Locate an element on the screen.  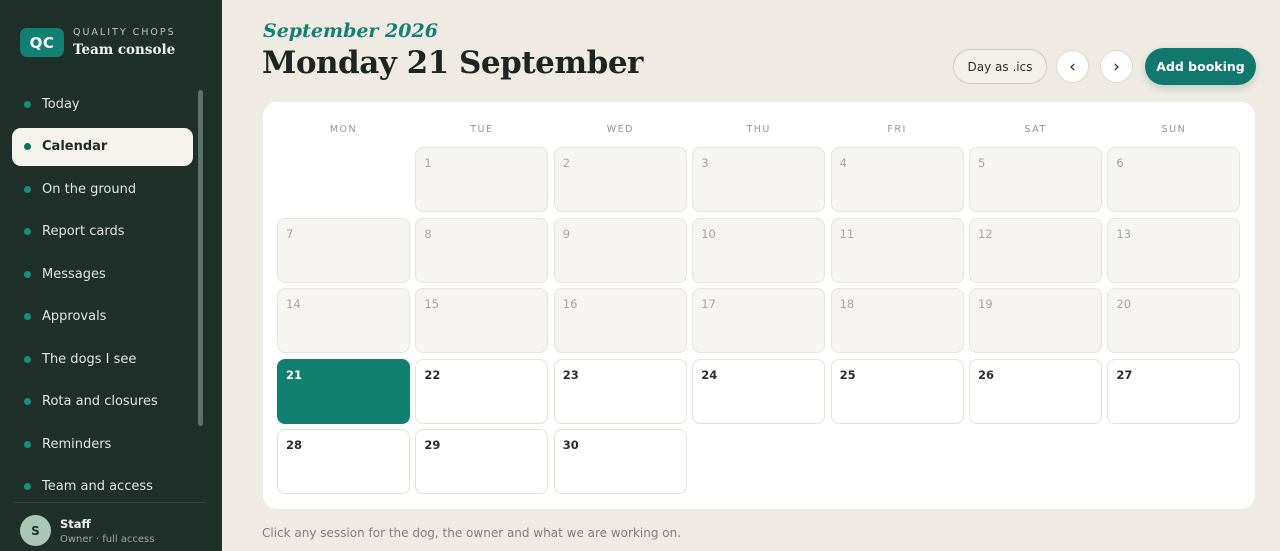
sidebar-item-approvals: Approvals is located at coordinates (102, 317).